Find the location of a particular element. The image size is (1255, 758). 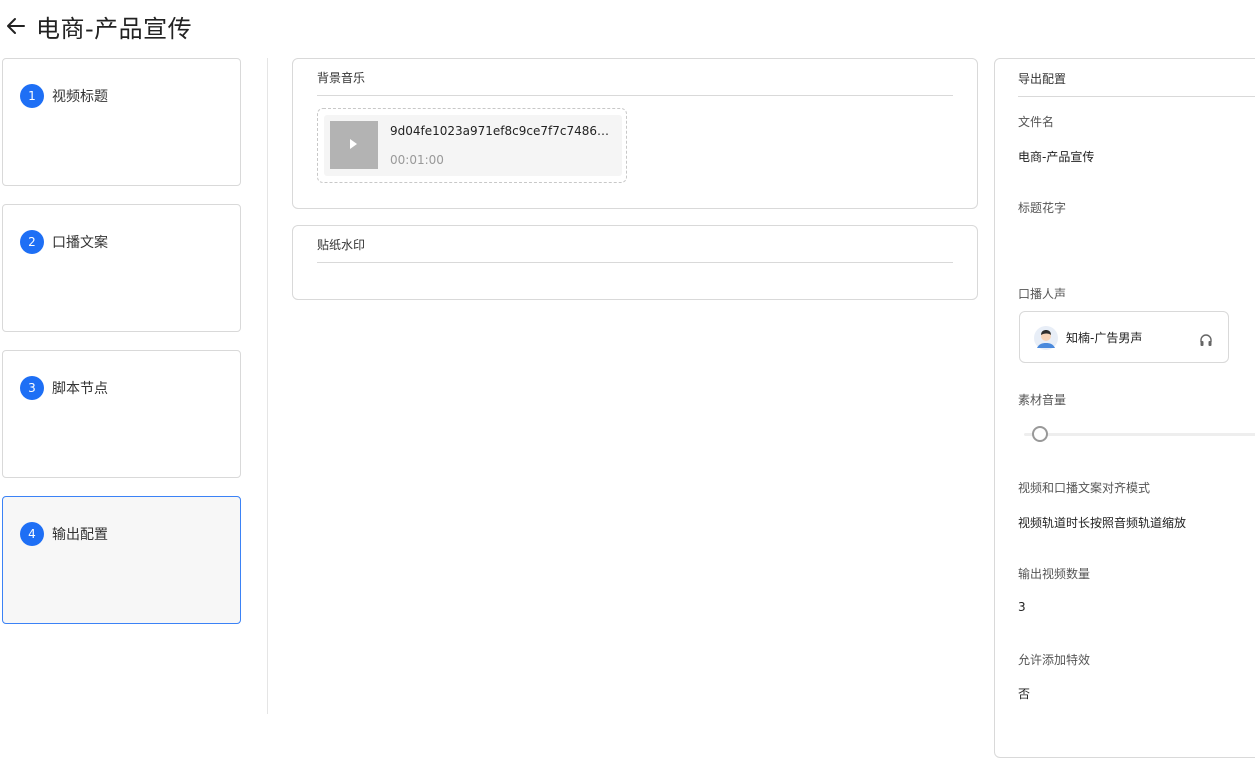

file-name-value: 电商-产品宣传 is located at coordinates (1056, 157).